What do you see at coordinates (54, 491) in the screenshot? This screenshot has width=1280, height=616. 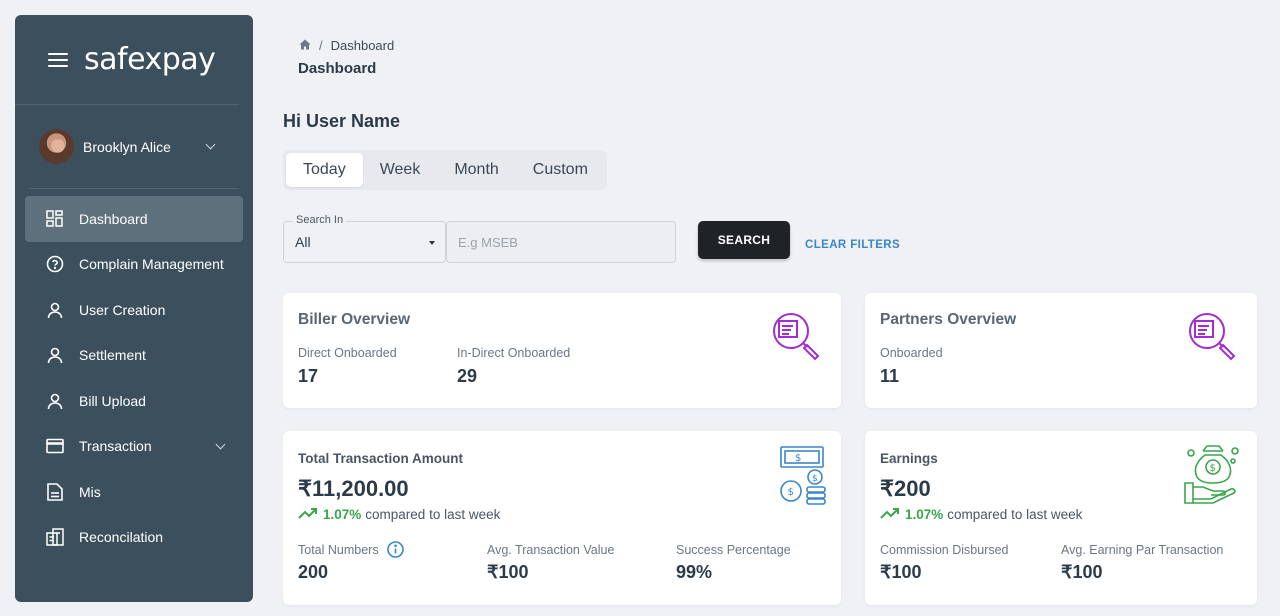 I see `document-icon` at bounding box center [54, 491].